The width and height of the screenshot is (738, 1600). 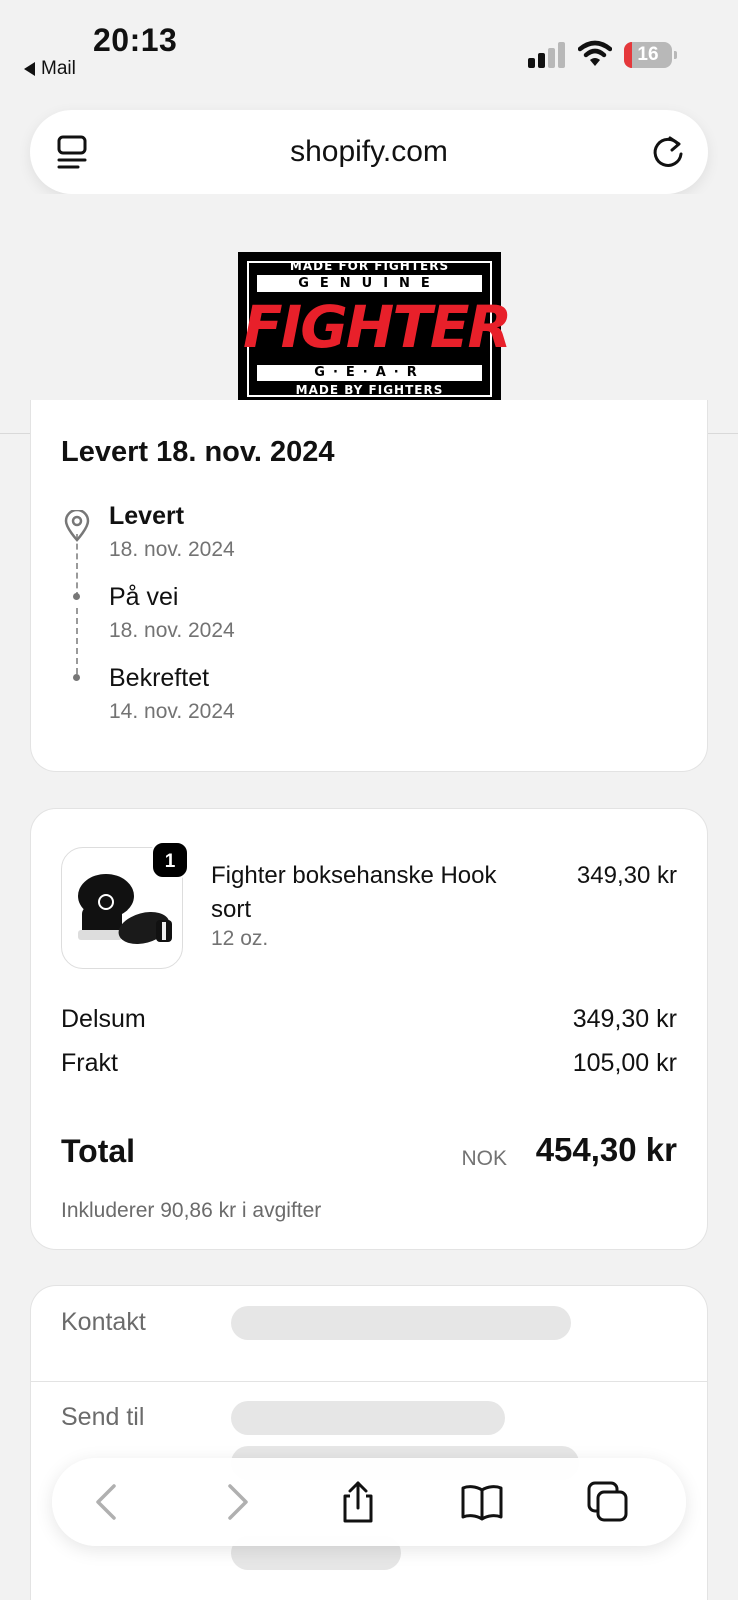 What do you see at coordinates (624, 1019) in the screenshot?
I see `subtotal-value: 349,30 kr` at bounding box center [624, 1019].